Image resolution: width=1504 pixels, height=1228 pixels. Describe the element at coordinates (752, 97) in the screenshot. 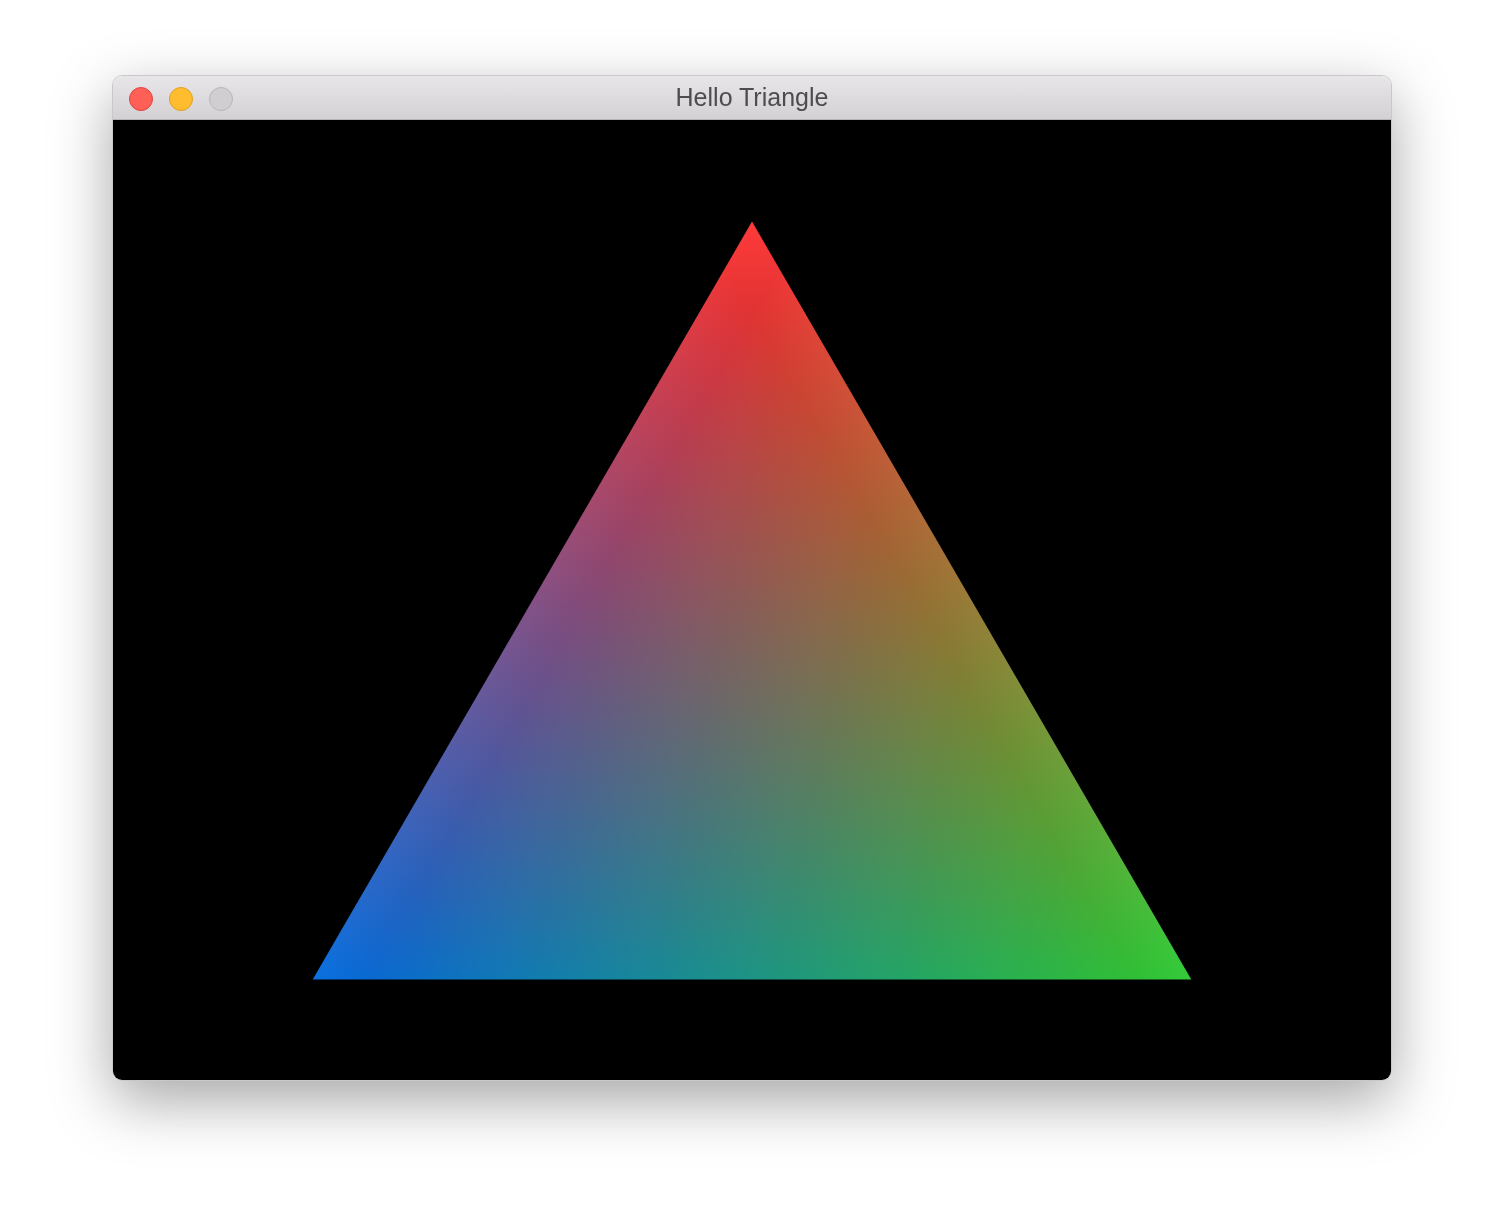

I see `window-title: Hello Triangle` at that location.